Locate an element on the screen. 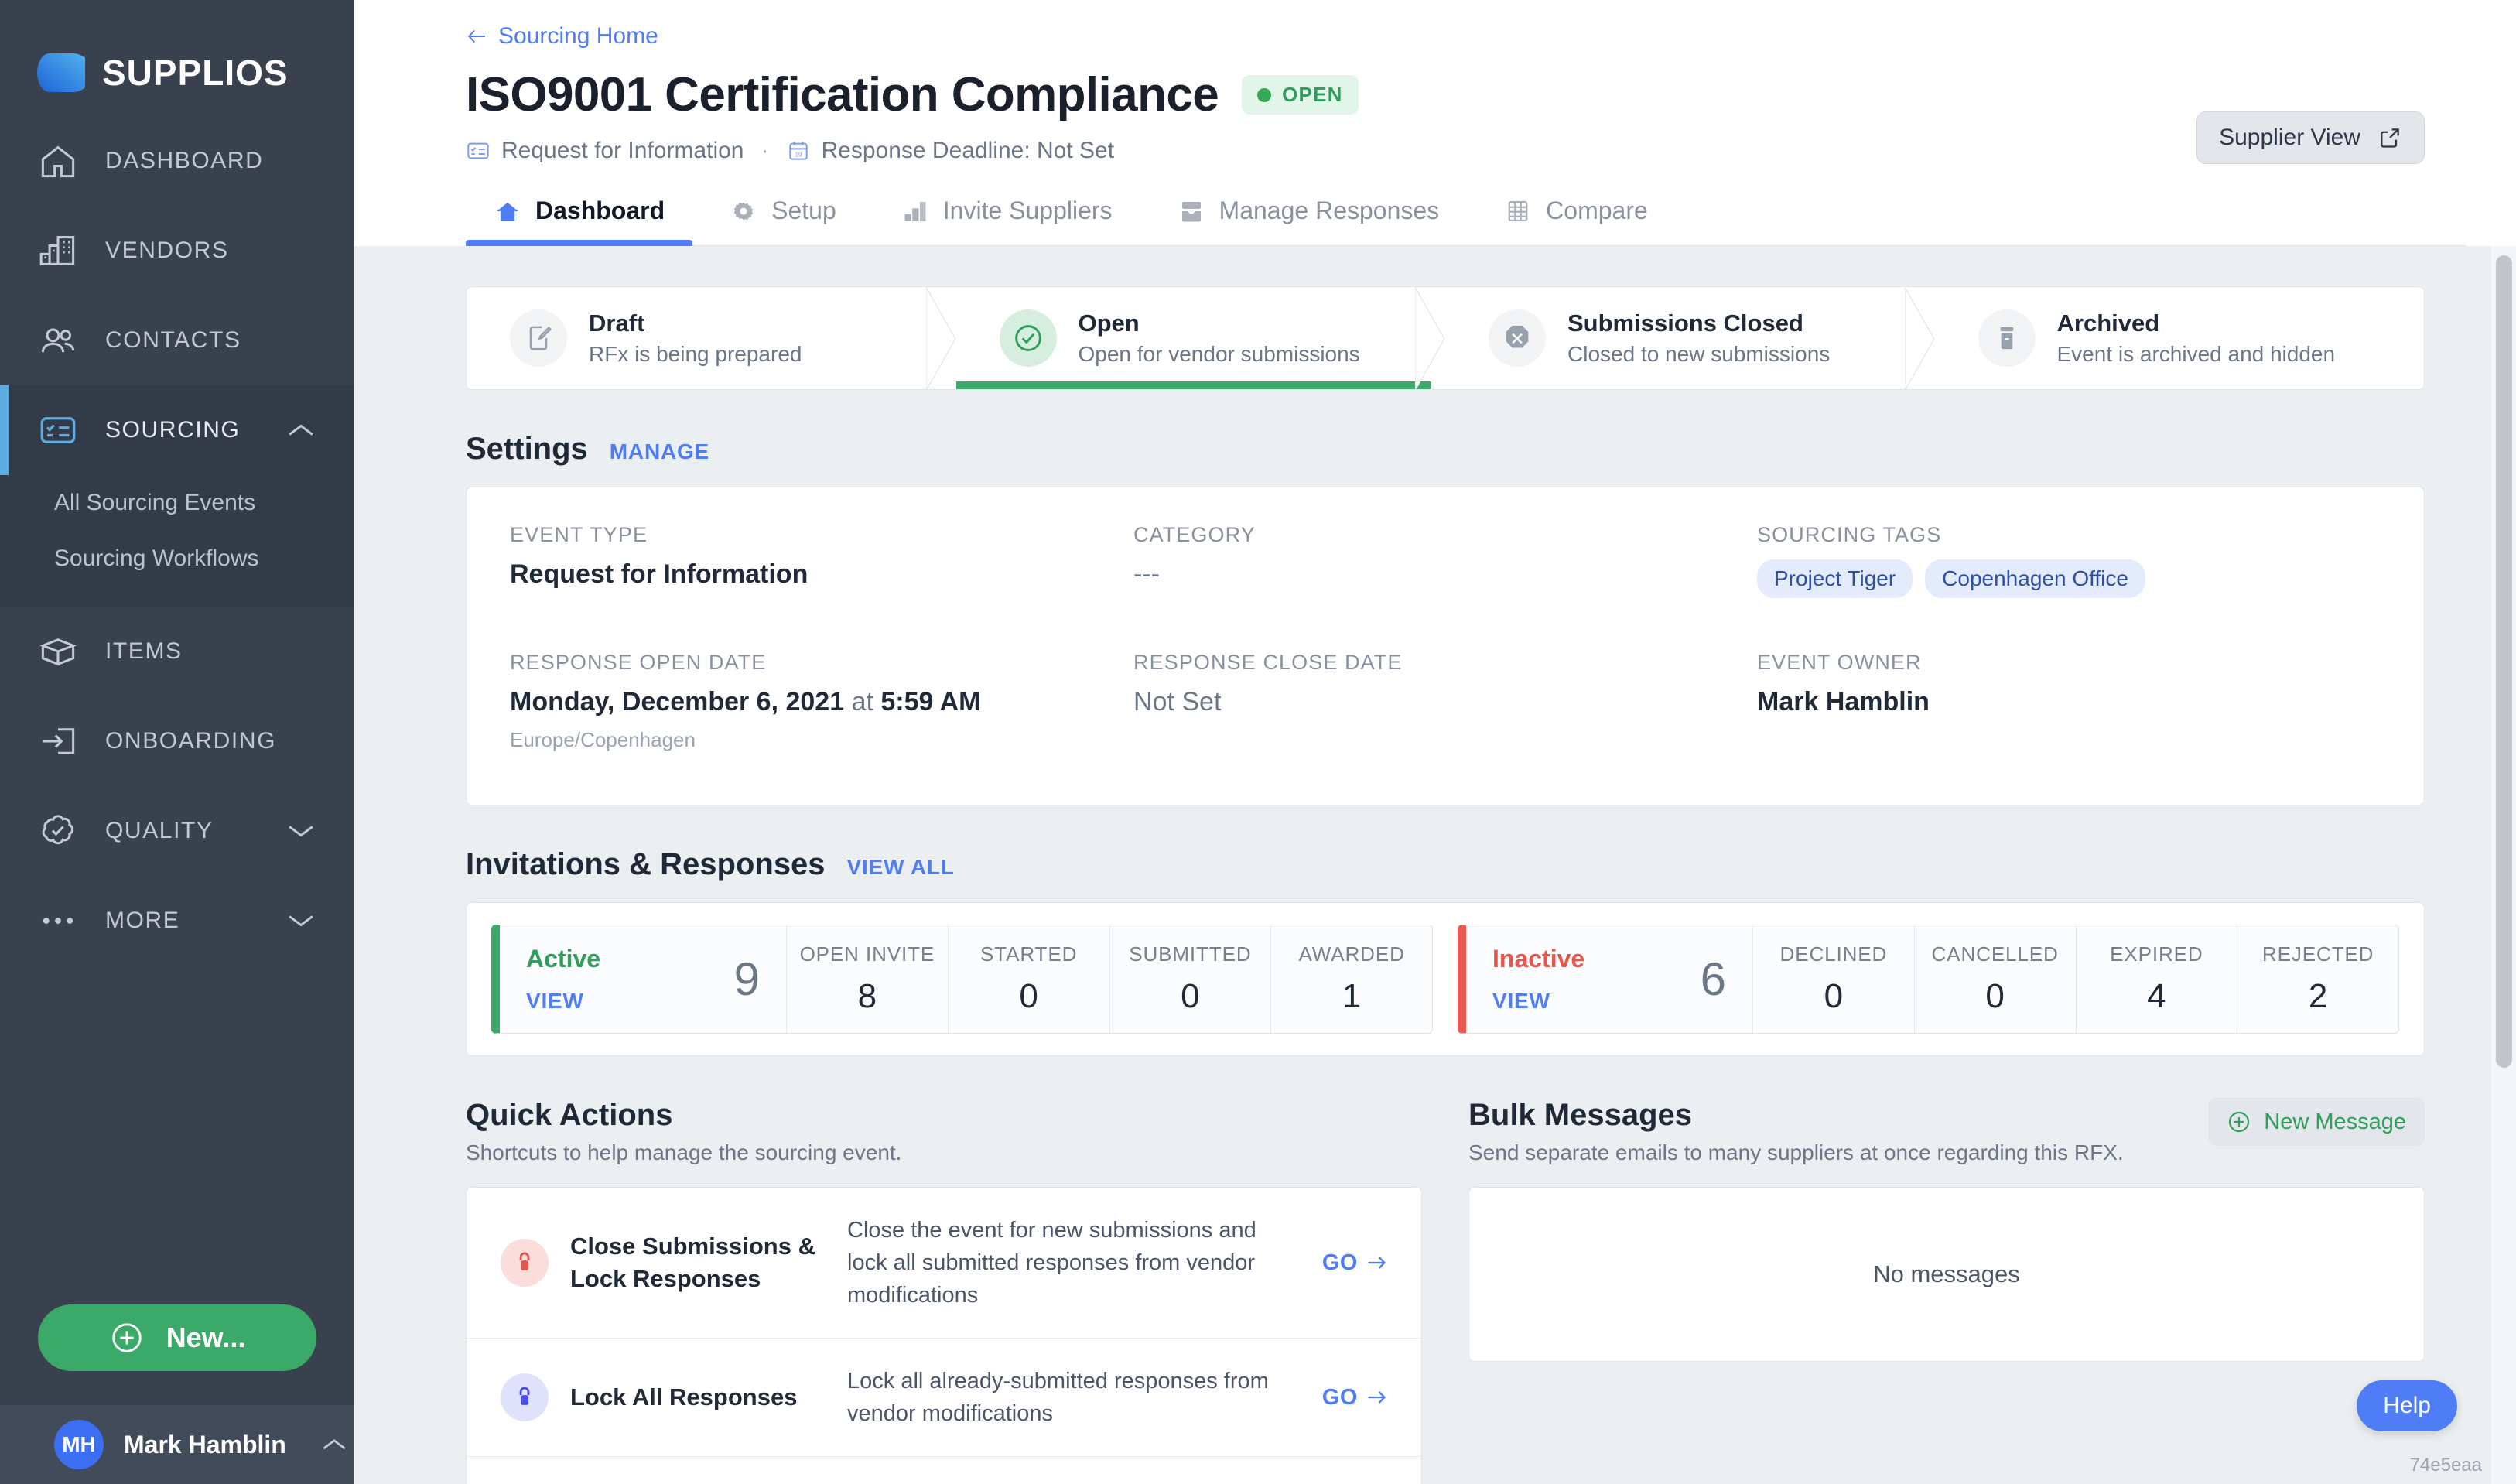 The image size is (2516, 1484). stat-key: SUBMITTED is located at coordinates (1190, 954).